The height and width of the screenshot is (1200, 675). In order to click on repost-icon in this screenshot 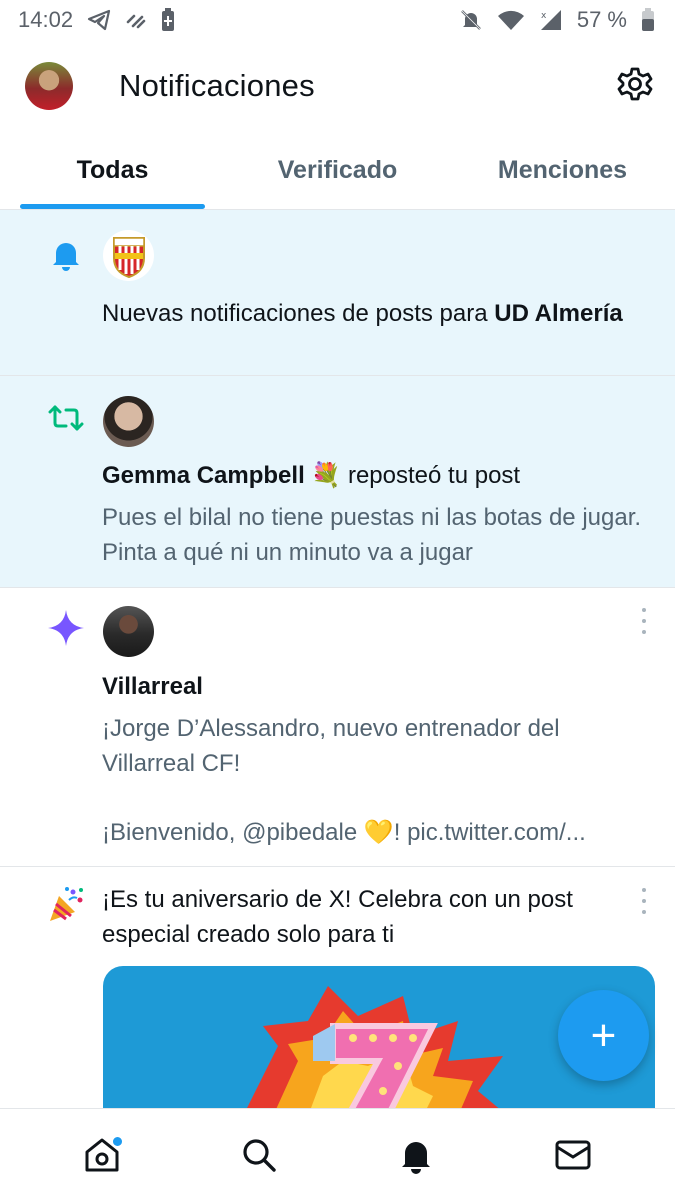, I will do `click(66, 418)`.